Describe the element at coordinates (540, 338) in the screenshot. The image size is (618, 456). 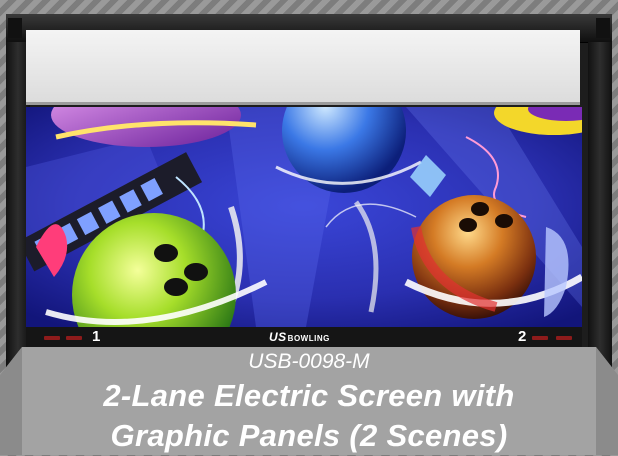
I see `lane-light-right-inner` at that location.